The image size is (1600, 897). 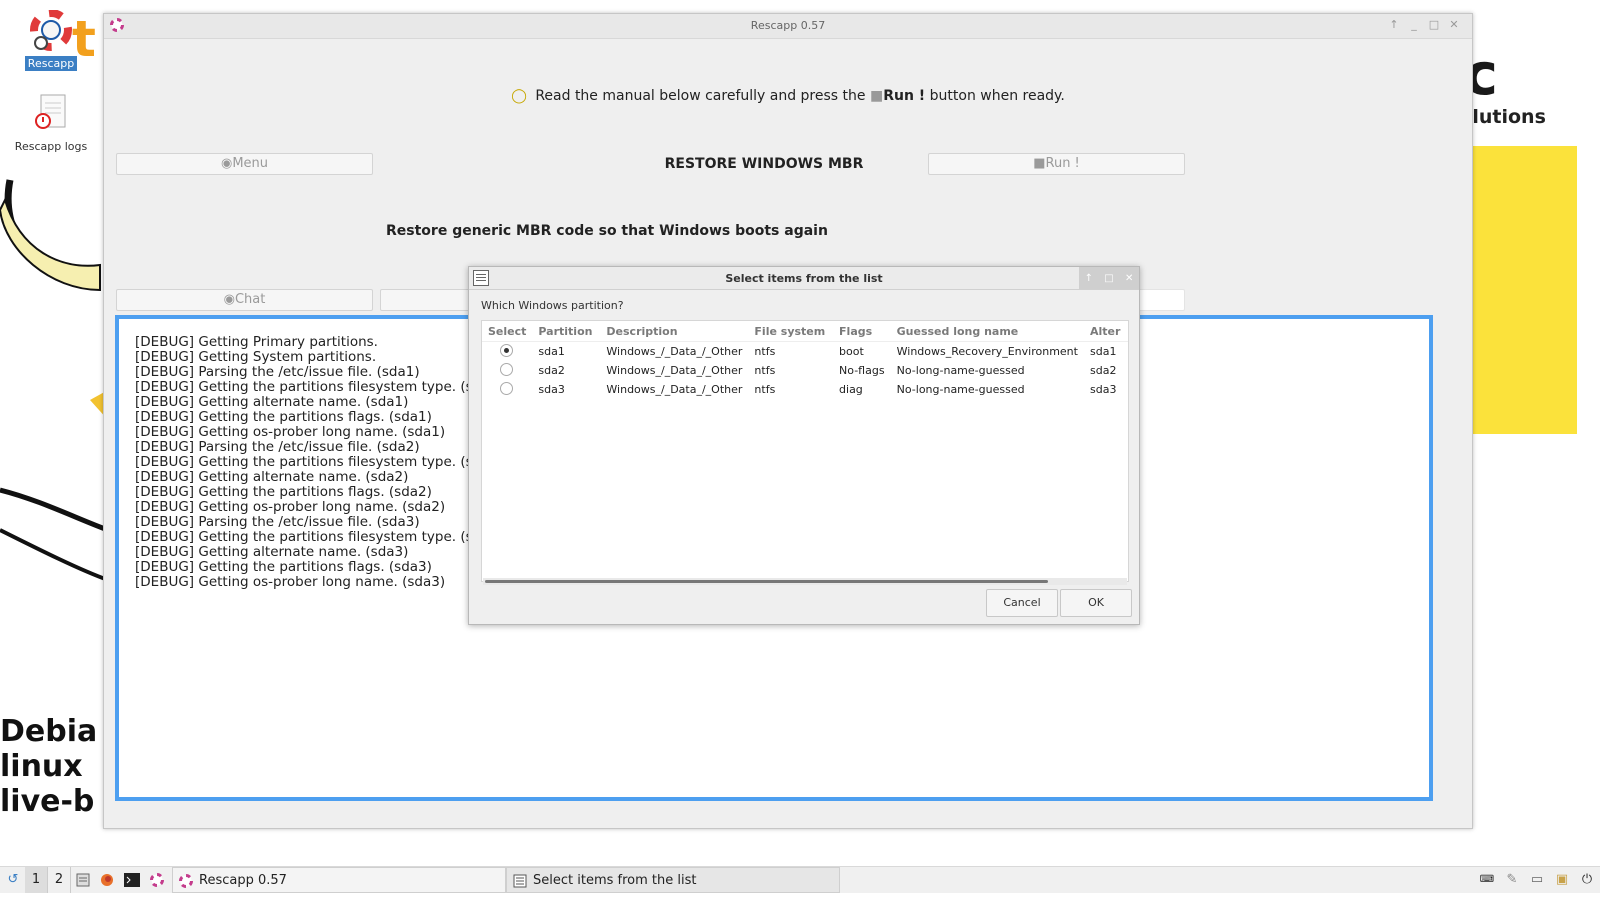 What do you see at coordinates (1022, 603) in the screenshot?
I see `cancel-button: Cancel` at bounding box center [1022, 603].